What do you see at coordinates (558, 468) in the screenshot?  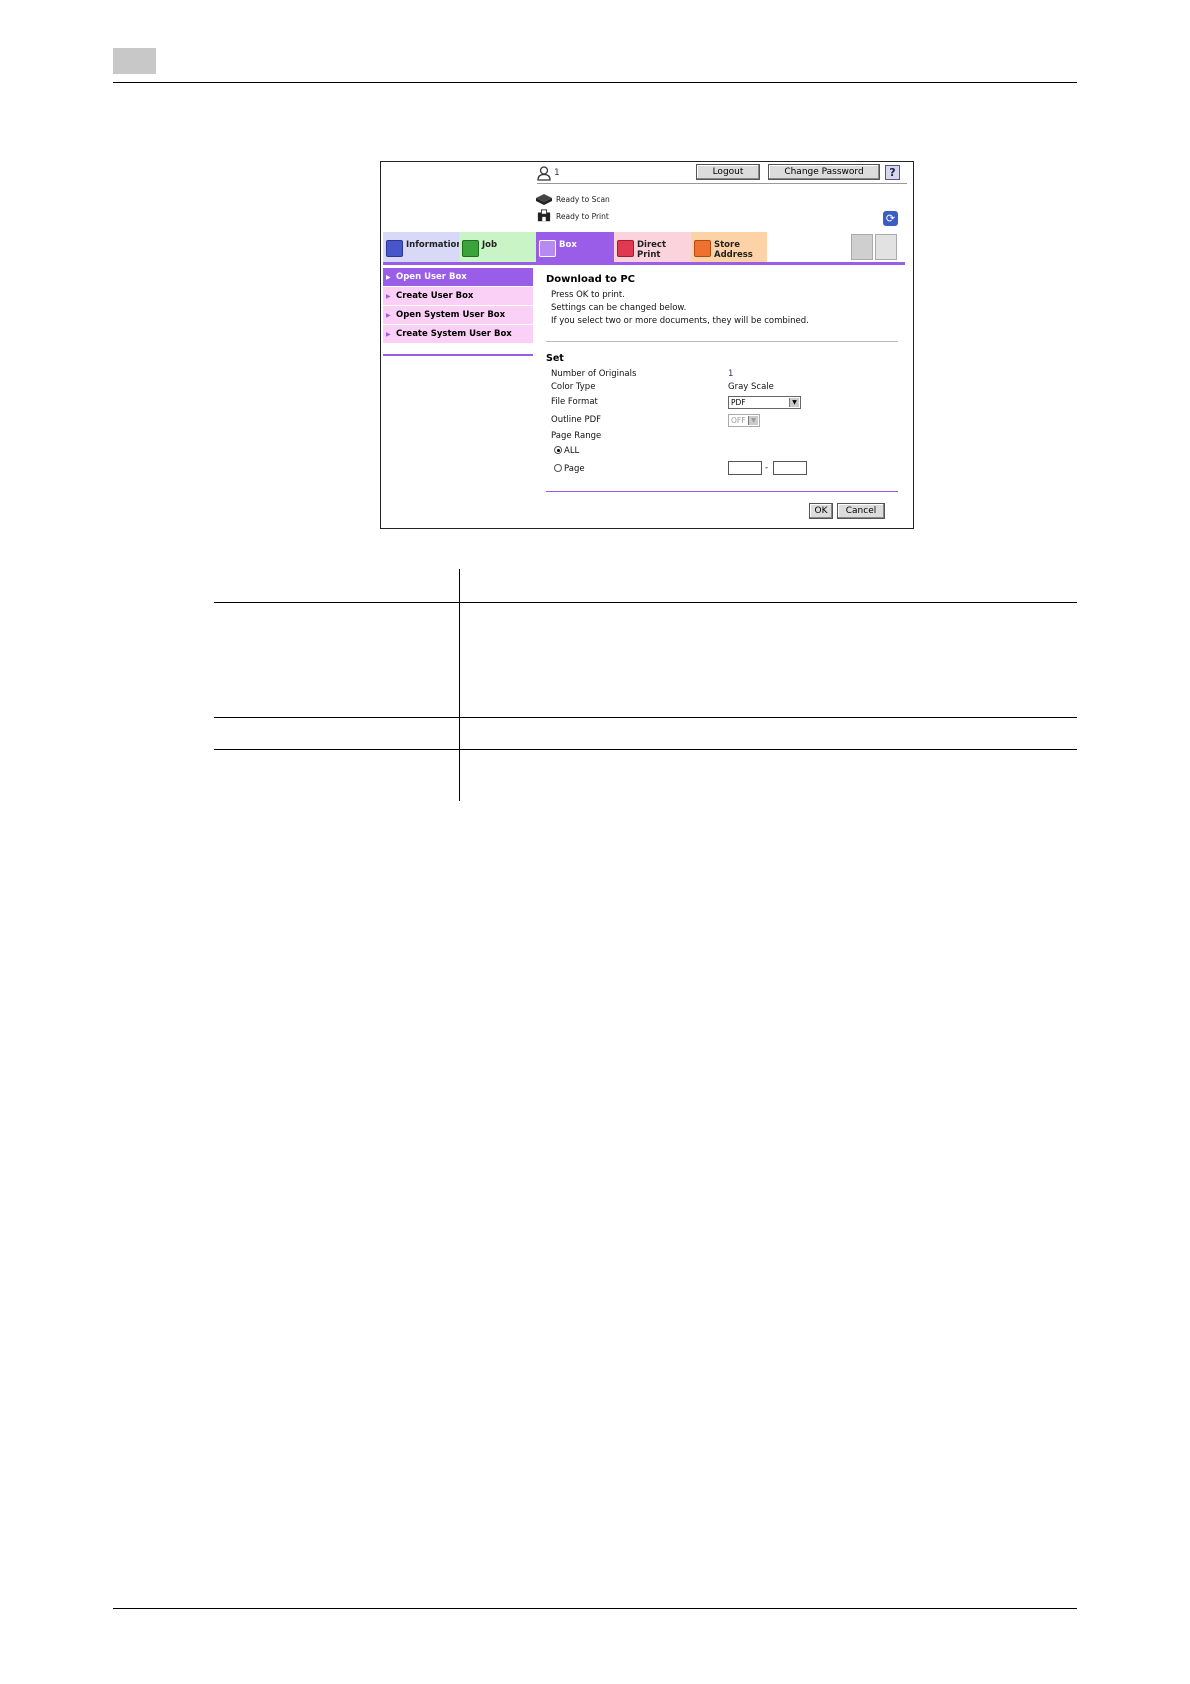 I see `range-page-radio` at bounding box center [558, 468].